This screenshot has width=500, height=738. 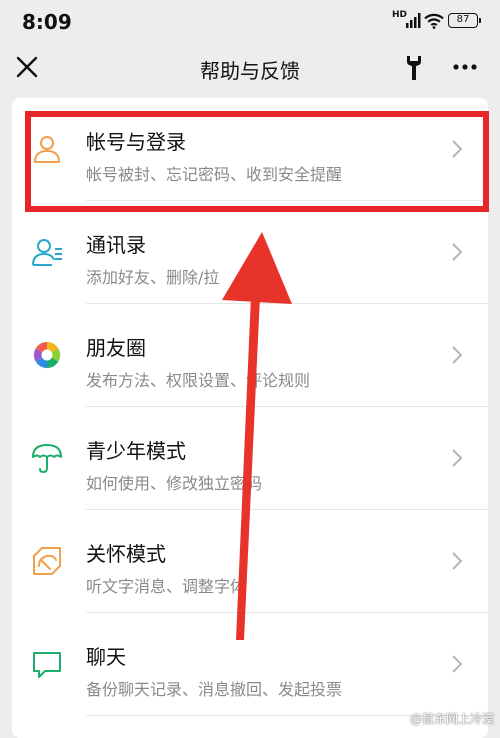 I want to click on item-title: 通讯录, so click(x=116, y=245).